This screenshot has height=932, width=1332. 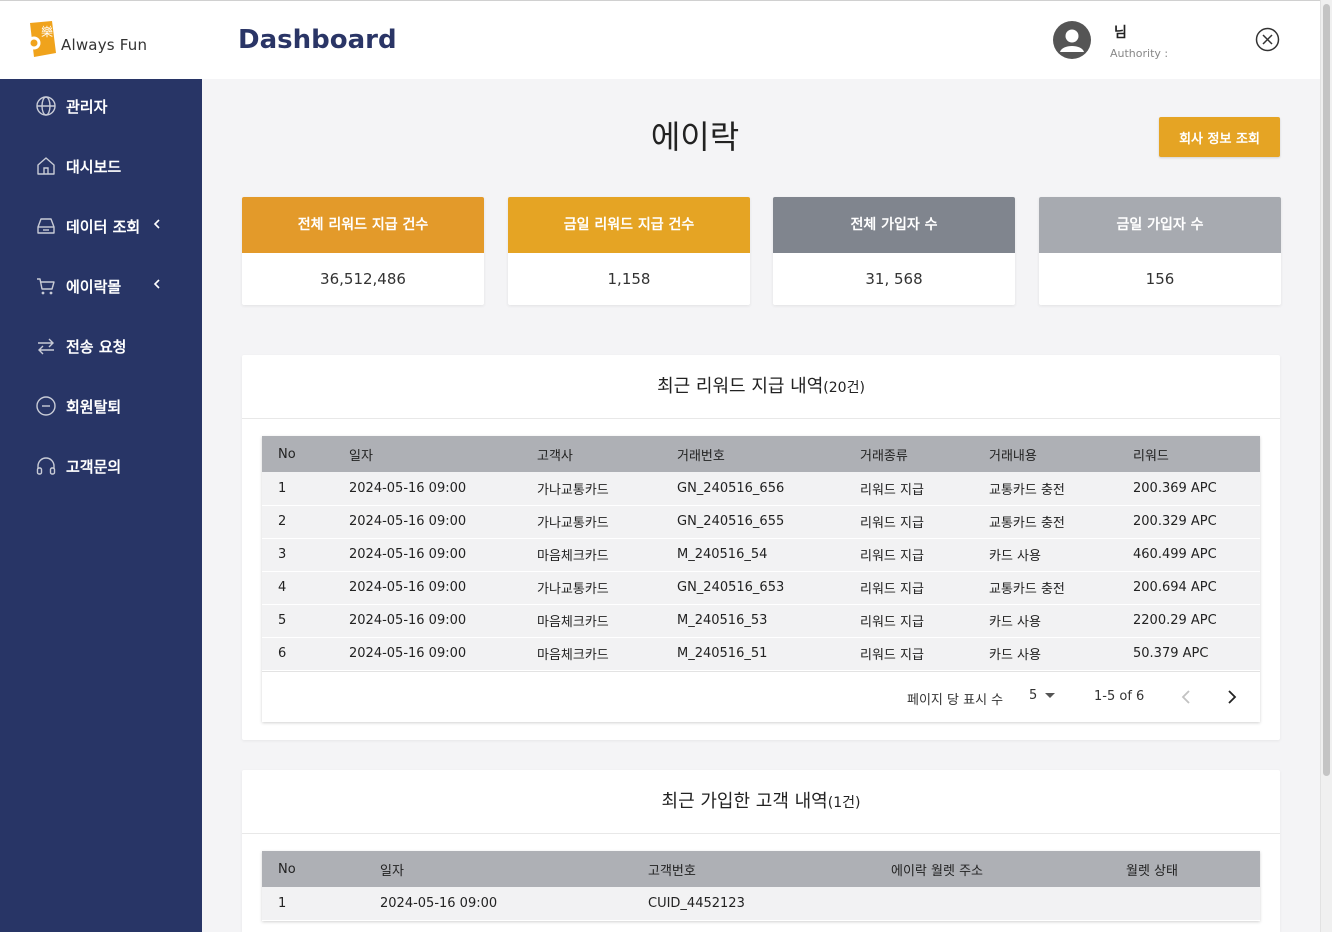 I want to click on column-header: 리워드, so click(x=1188, y=454).